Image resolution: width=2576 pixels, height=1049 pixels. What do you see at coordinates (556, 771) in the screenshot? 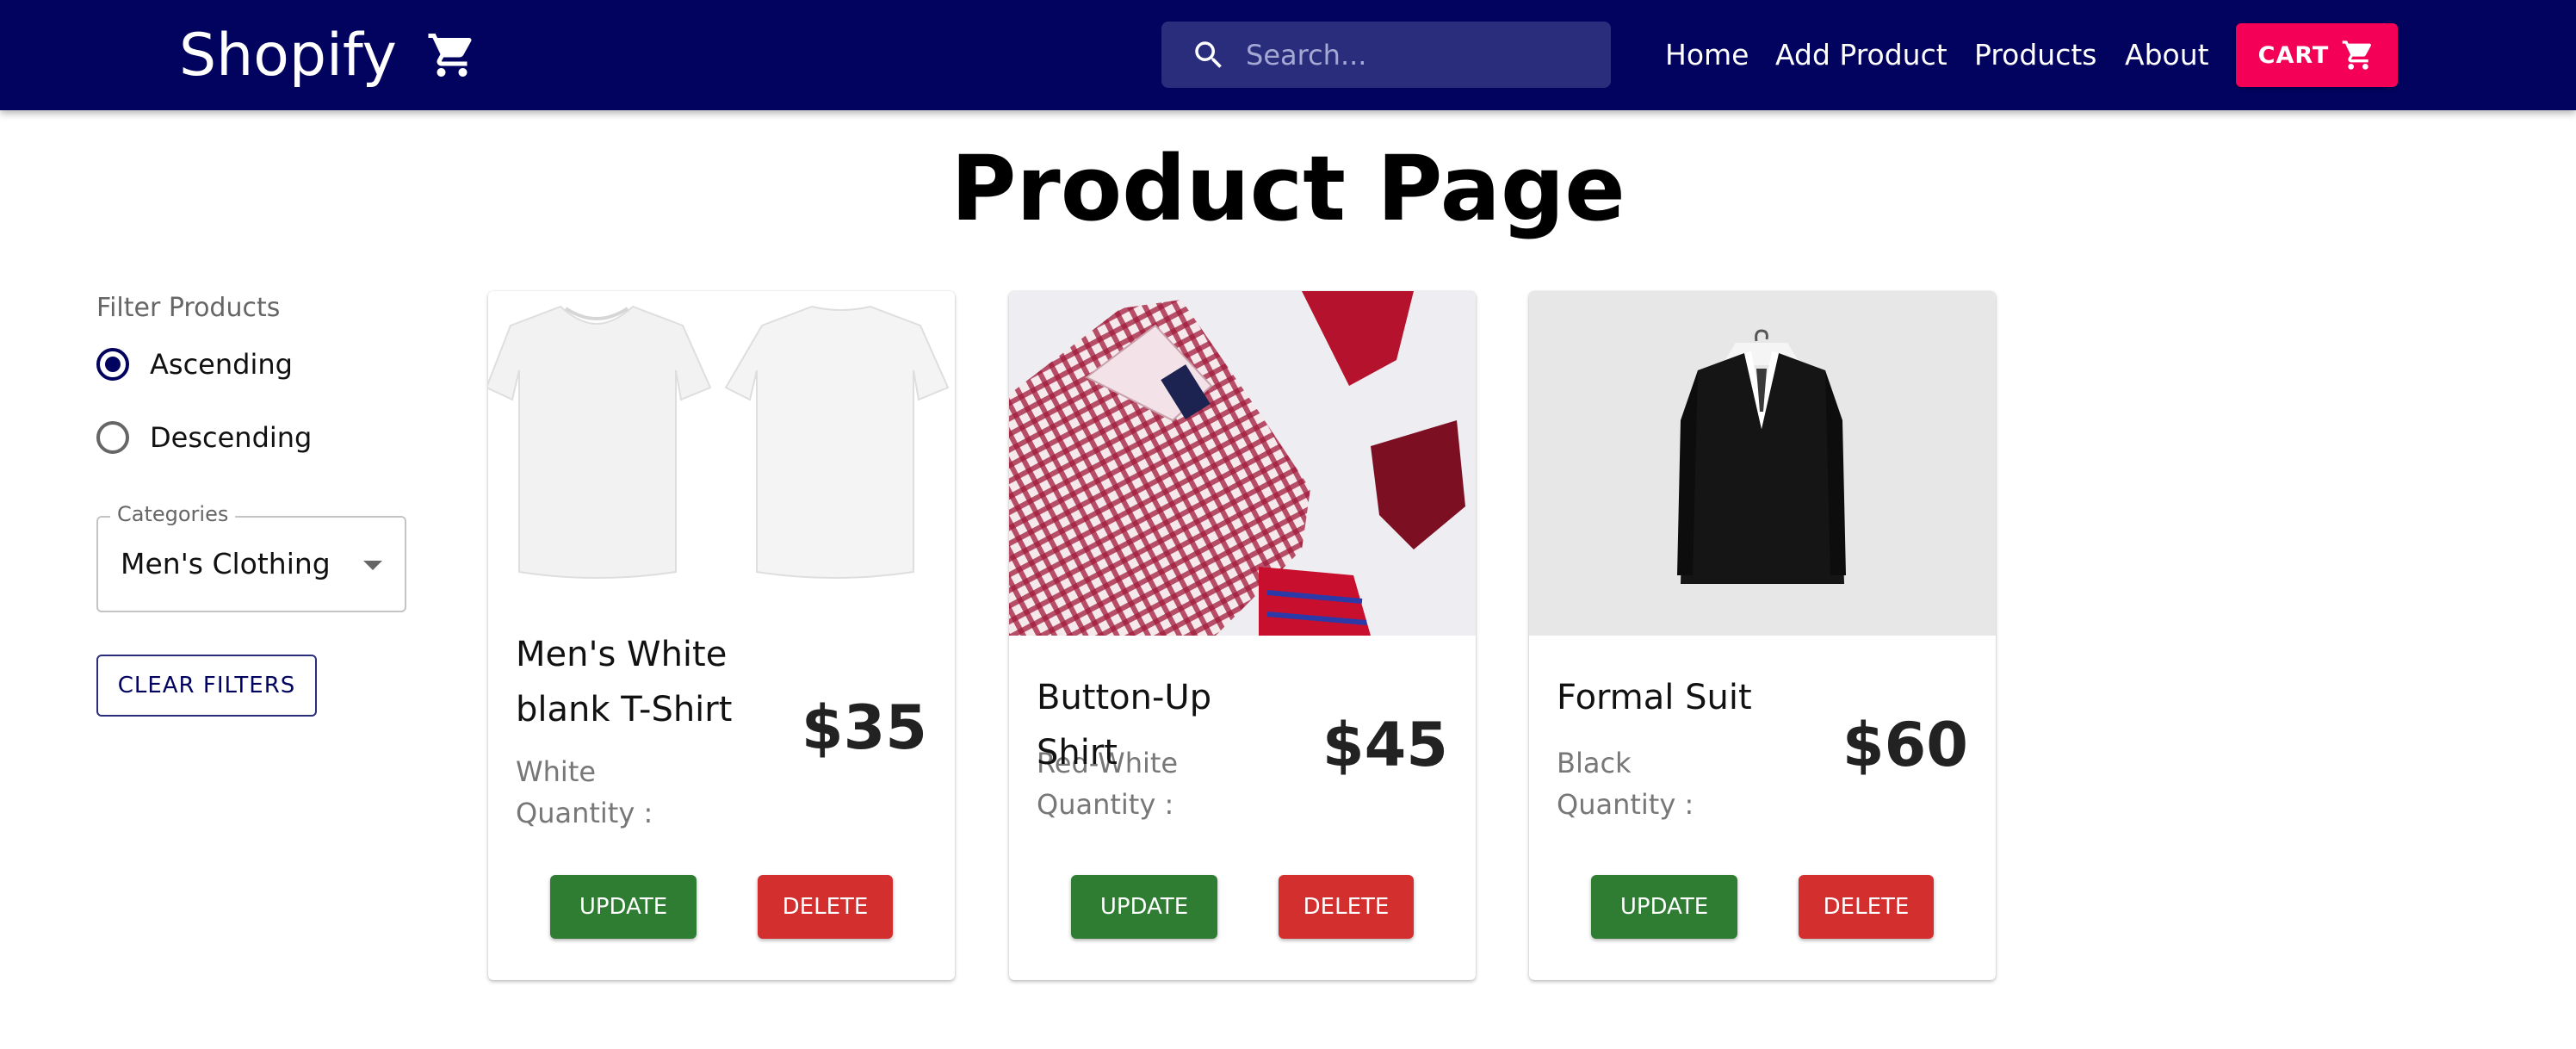
I see `product-color: White` at bounding box center [556, 771].